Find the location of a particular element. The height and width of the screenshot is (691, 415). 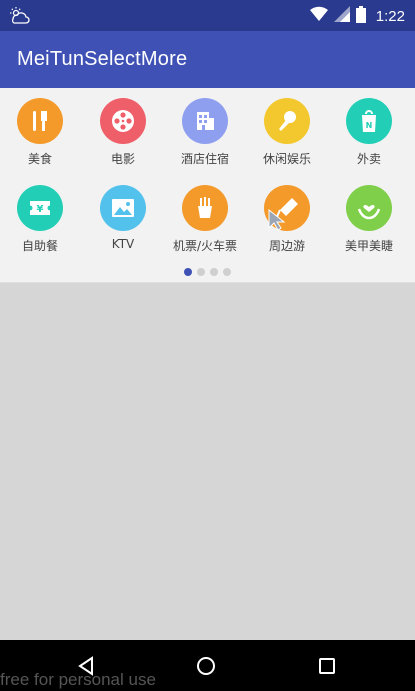

category-label: 自助餐 is located at coordinates (39, 246).